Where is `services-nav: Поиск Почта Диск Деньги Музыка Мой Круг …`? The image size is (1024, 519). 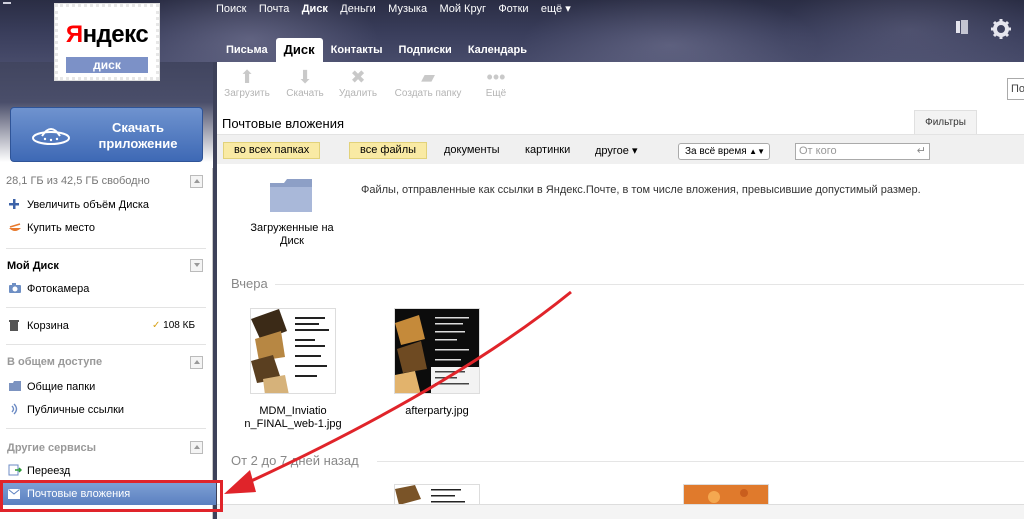
services-nav: Поиск Почта Диск Деньги Музыка Мой Круг … is located at coordinates (398, 9).